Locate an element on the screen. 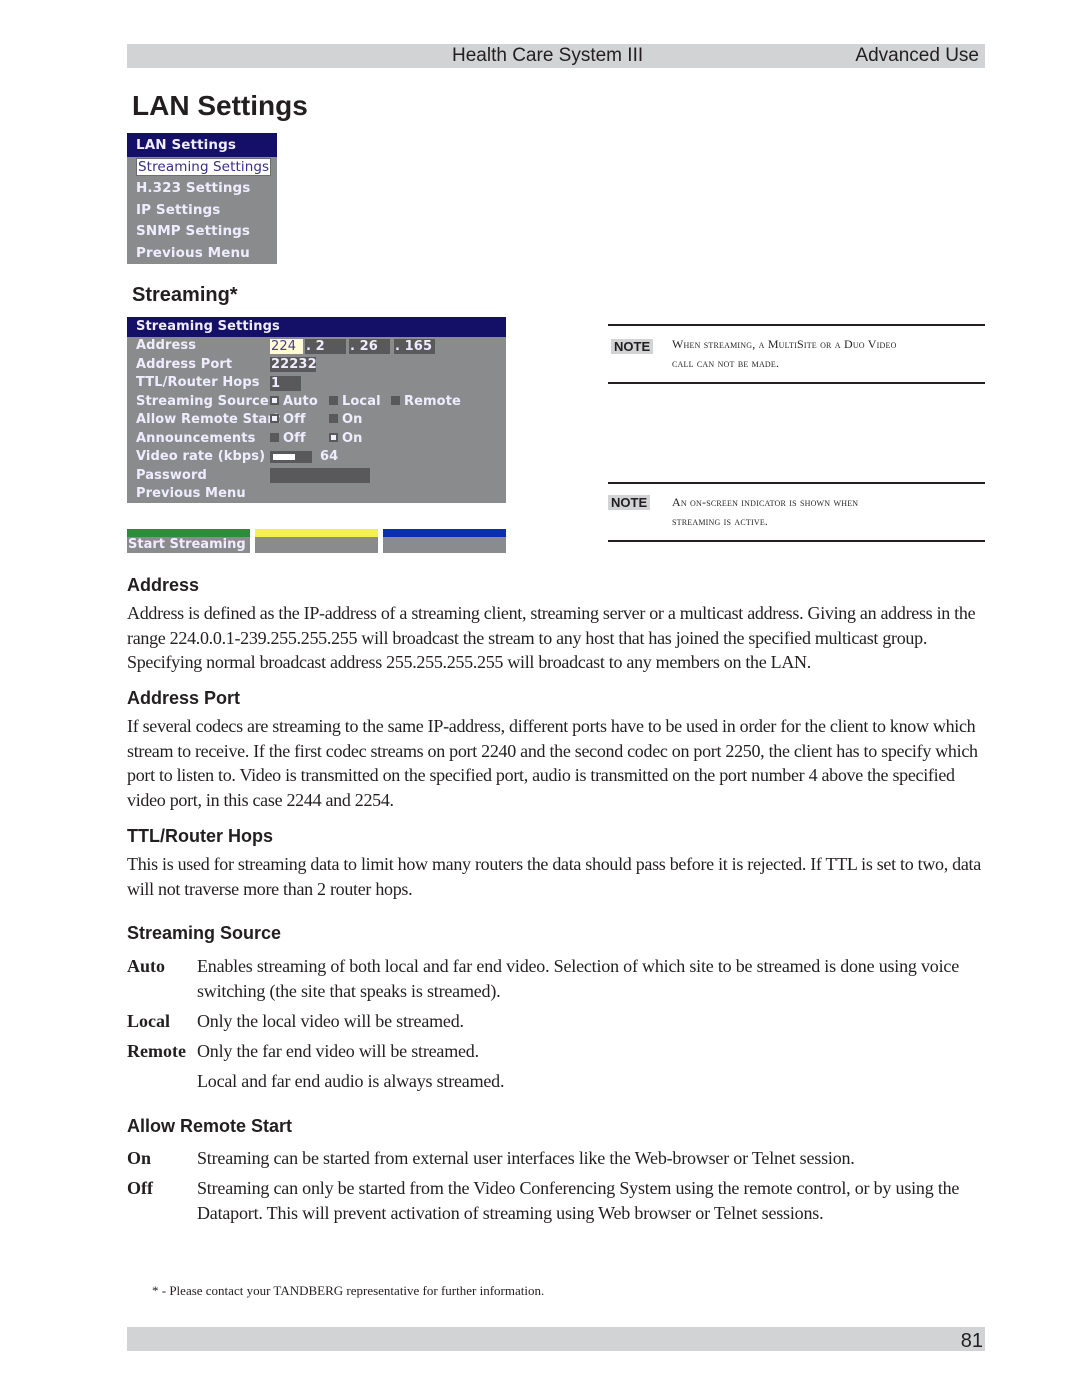  note-text-line: An on-screen indicator is shown when is located at coordinates (765, 502).